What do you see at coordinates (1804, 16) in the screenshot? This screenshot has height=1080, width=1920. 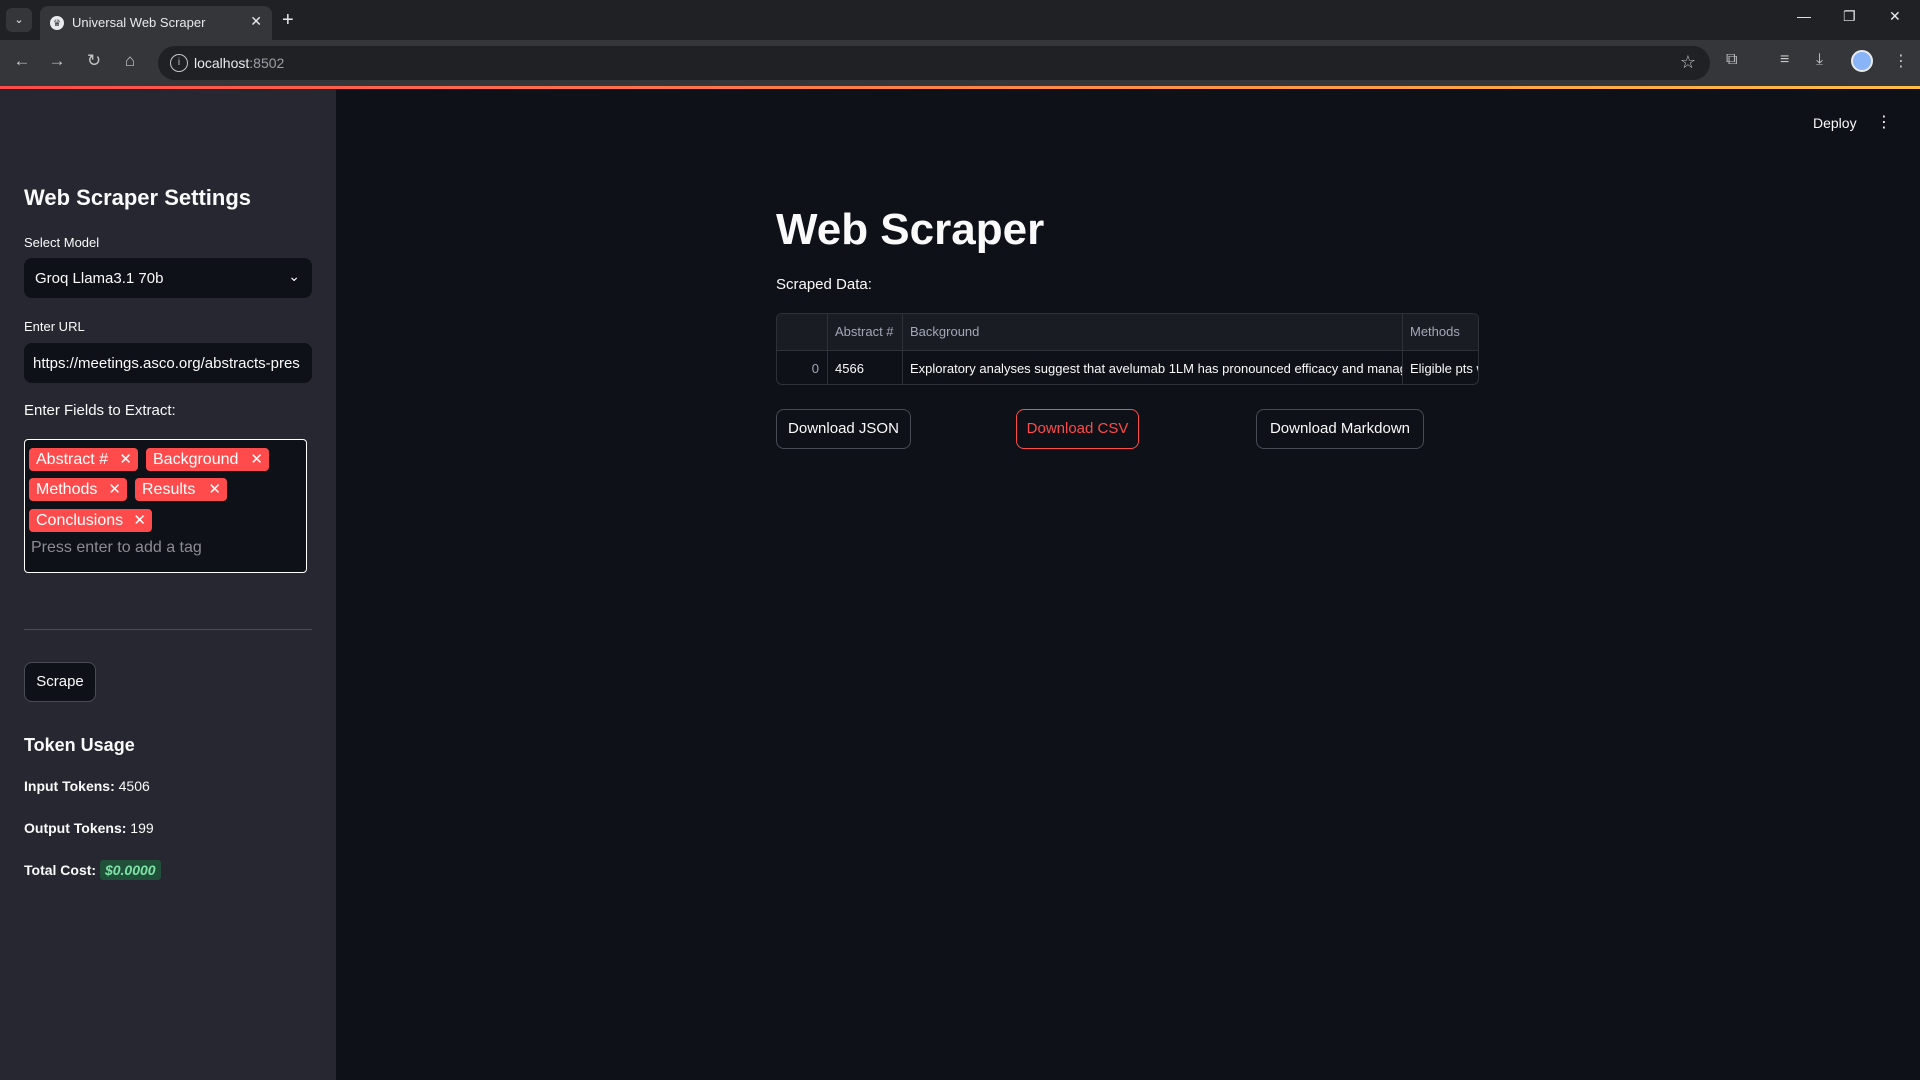 I see `minimize-icon: —` at bounding box center [1804, 16].